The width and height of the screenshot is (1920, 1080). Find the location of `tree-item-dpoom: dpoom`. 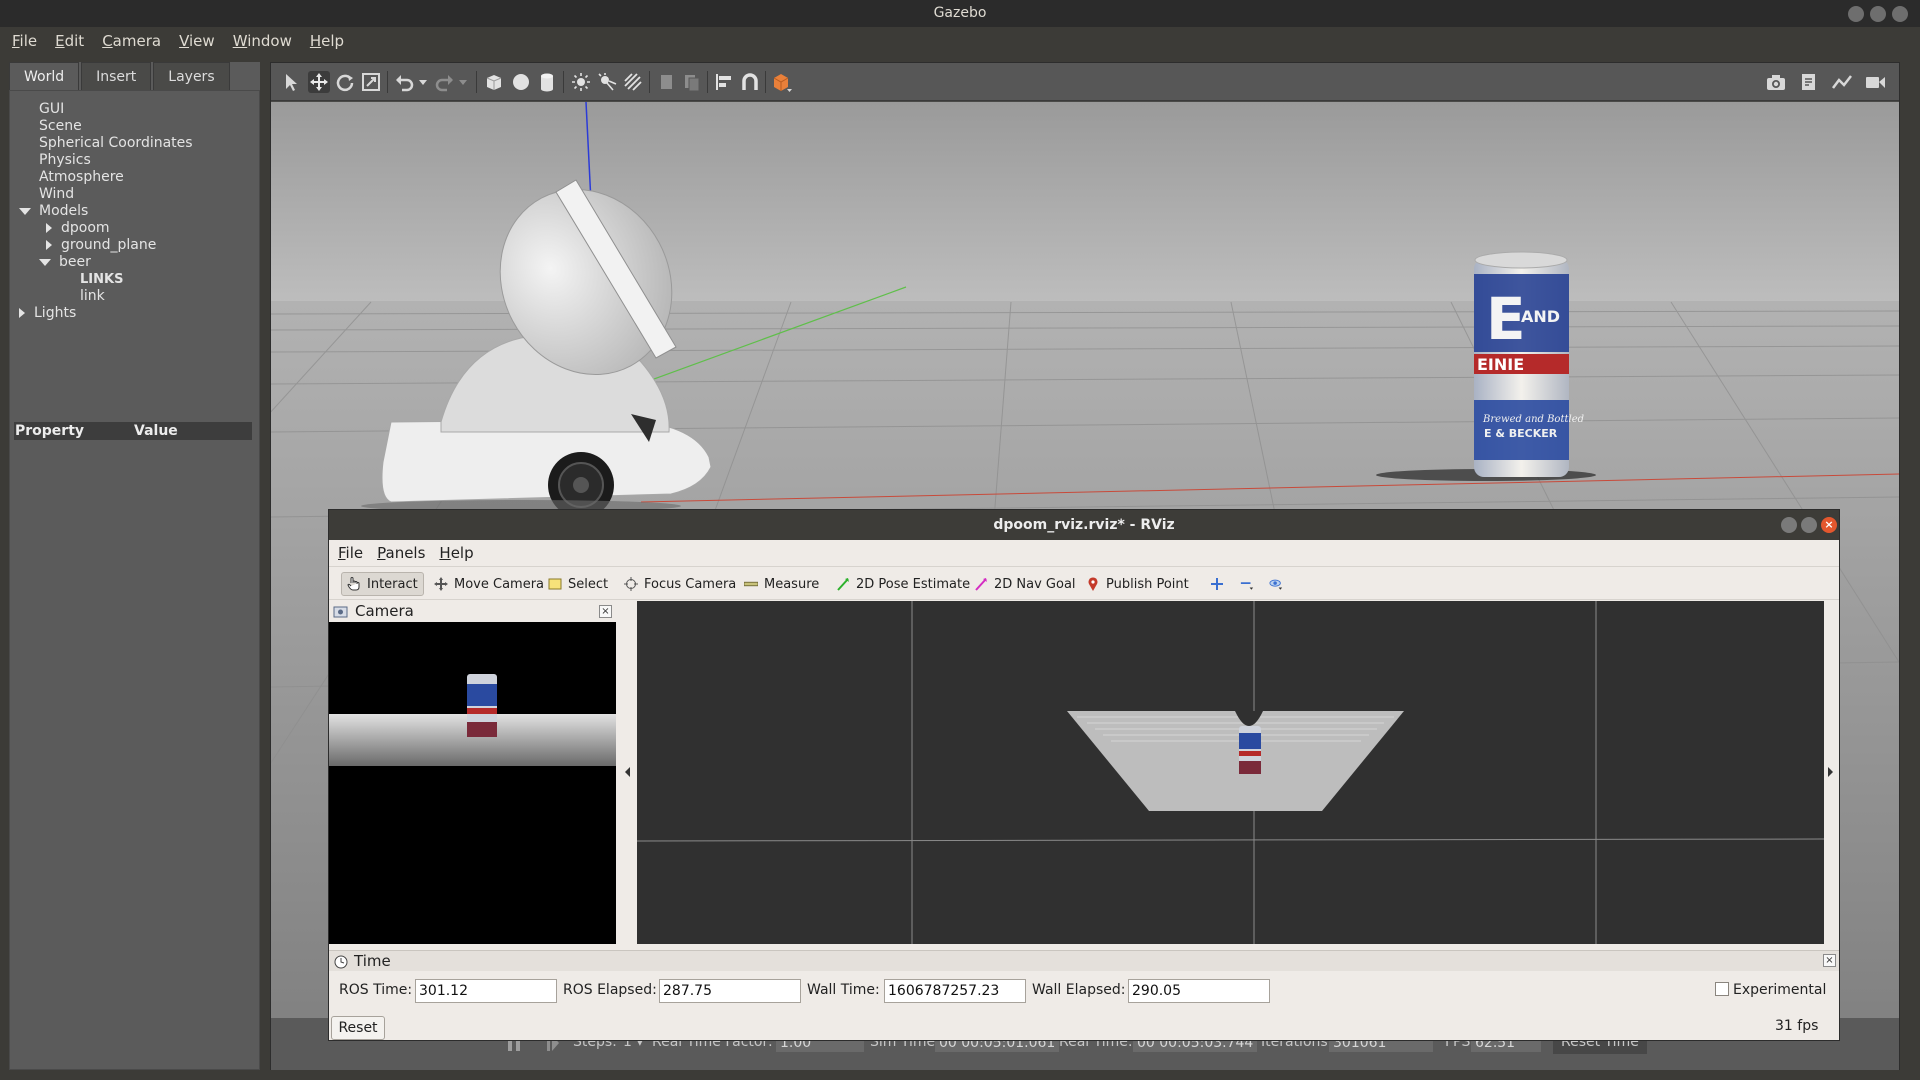

tree-item-dpoom: dpoom is located at coordinates (78, 228).